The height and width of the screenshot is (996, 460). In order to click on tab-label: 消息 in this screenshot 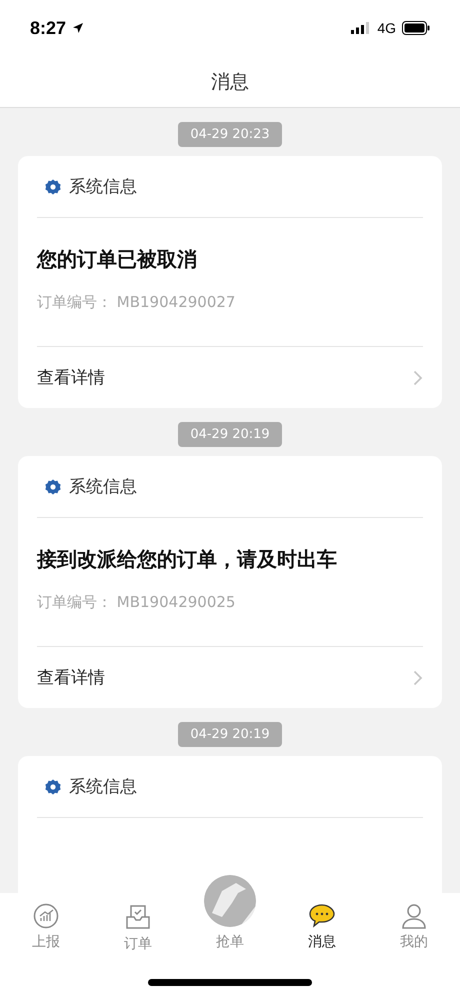, I will do `click(322, 942)`.